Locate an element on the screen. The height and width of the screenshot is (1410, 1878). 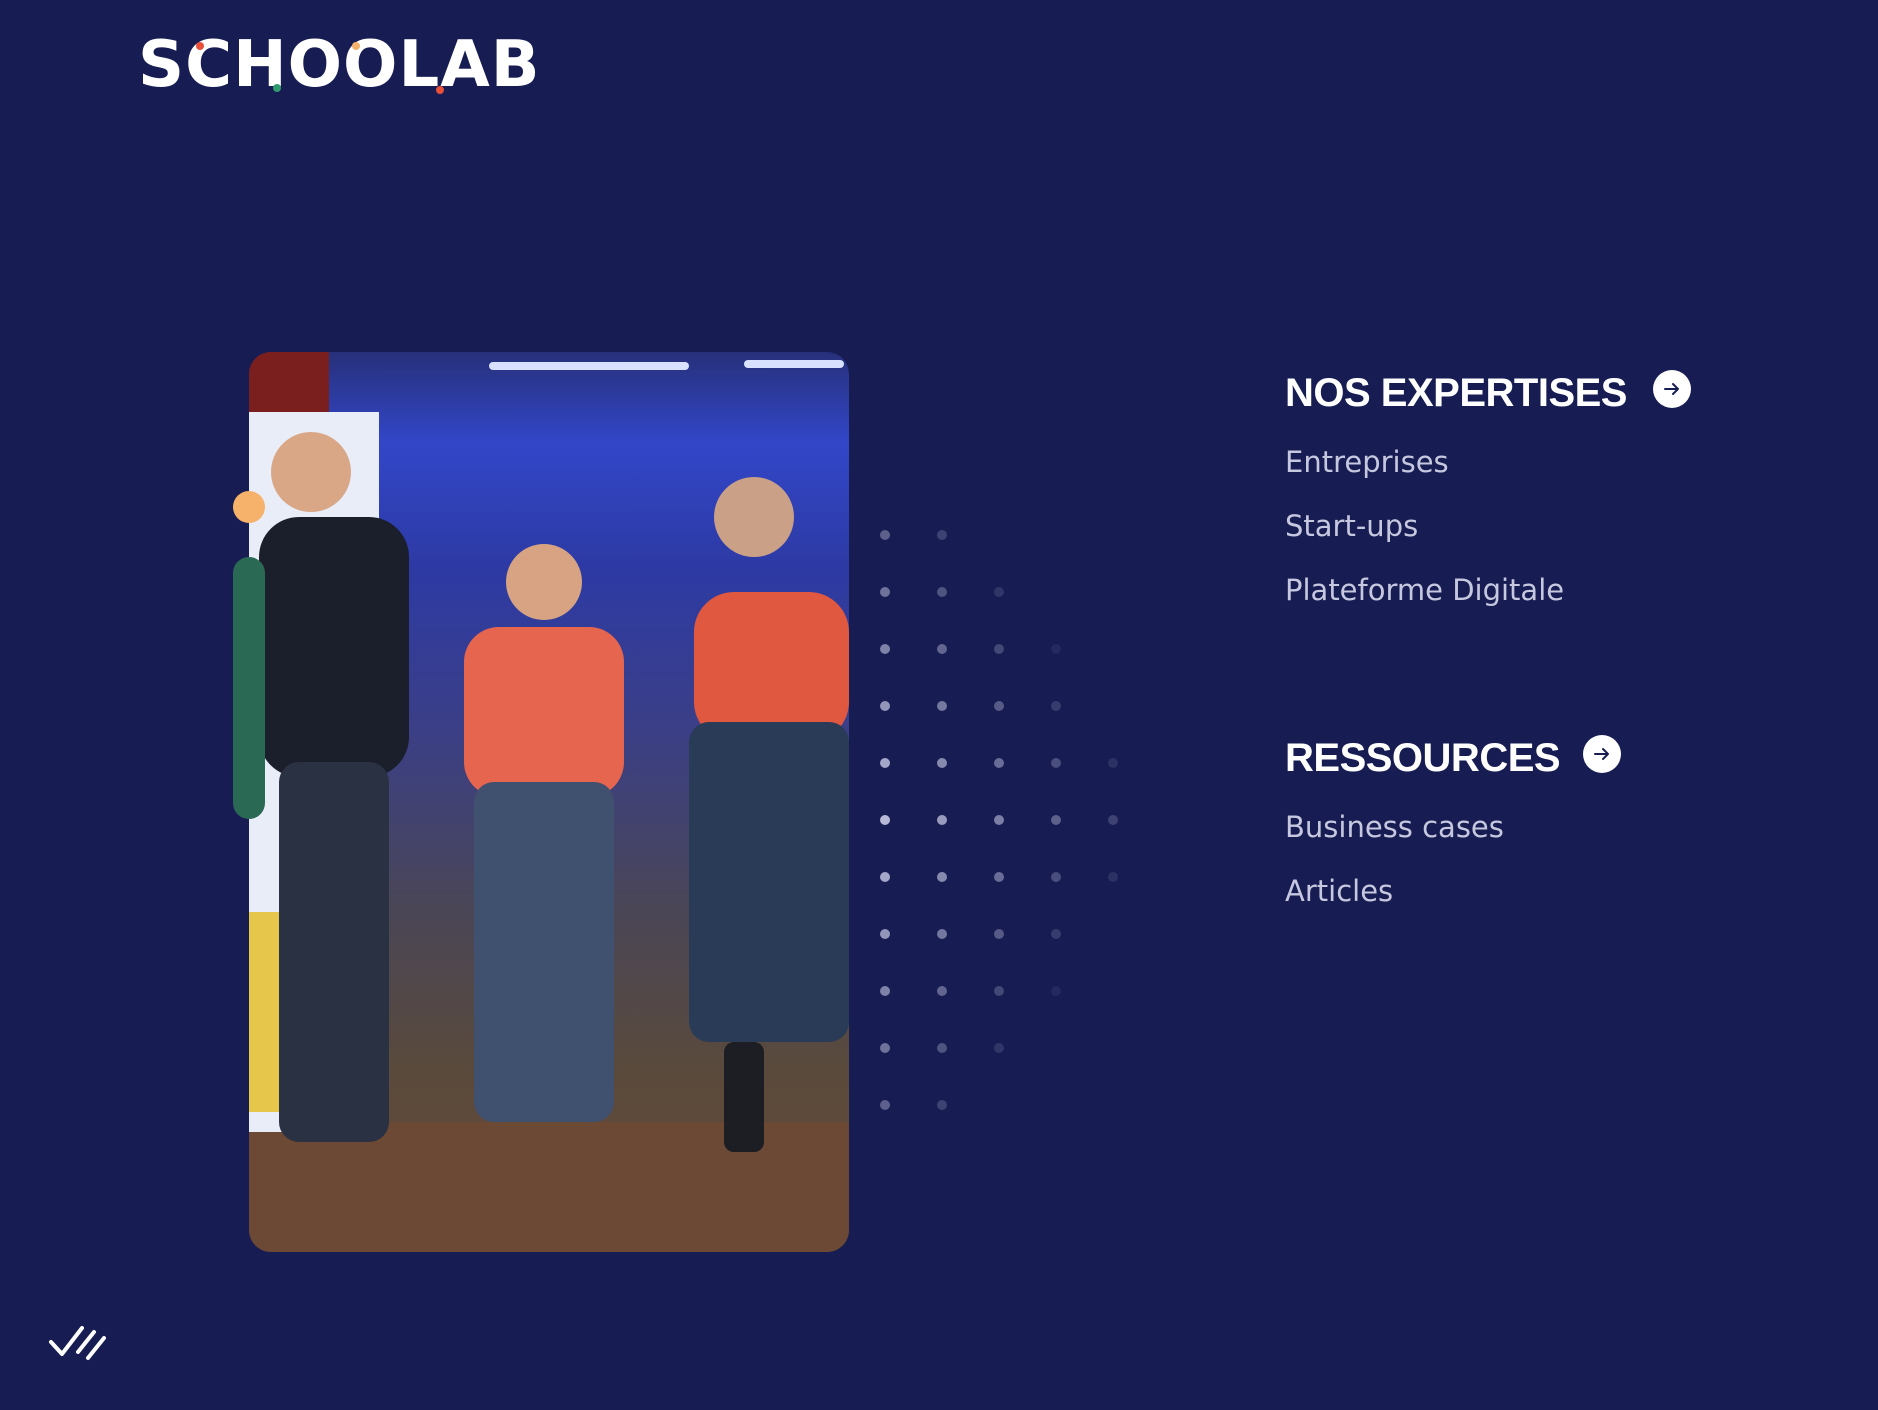
logo-text: SCHOOLAB is located at coordinates (339, 65).